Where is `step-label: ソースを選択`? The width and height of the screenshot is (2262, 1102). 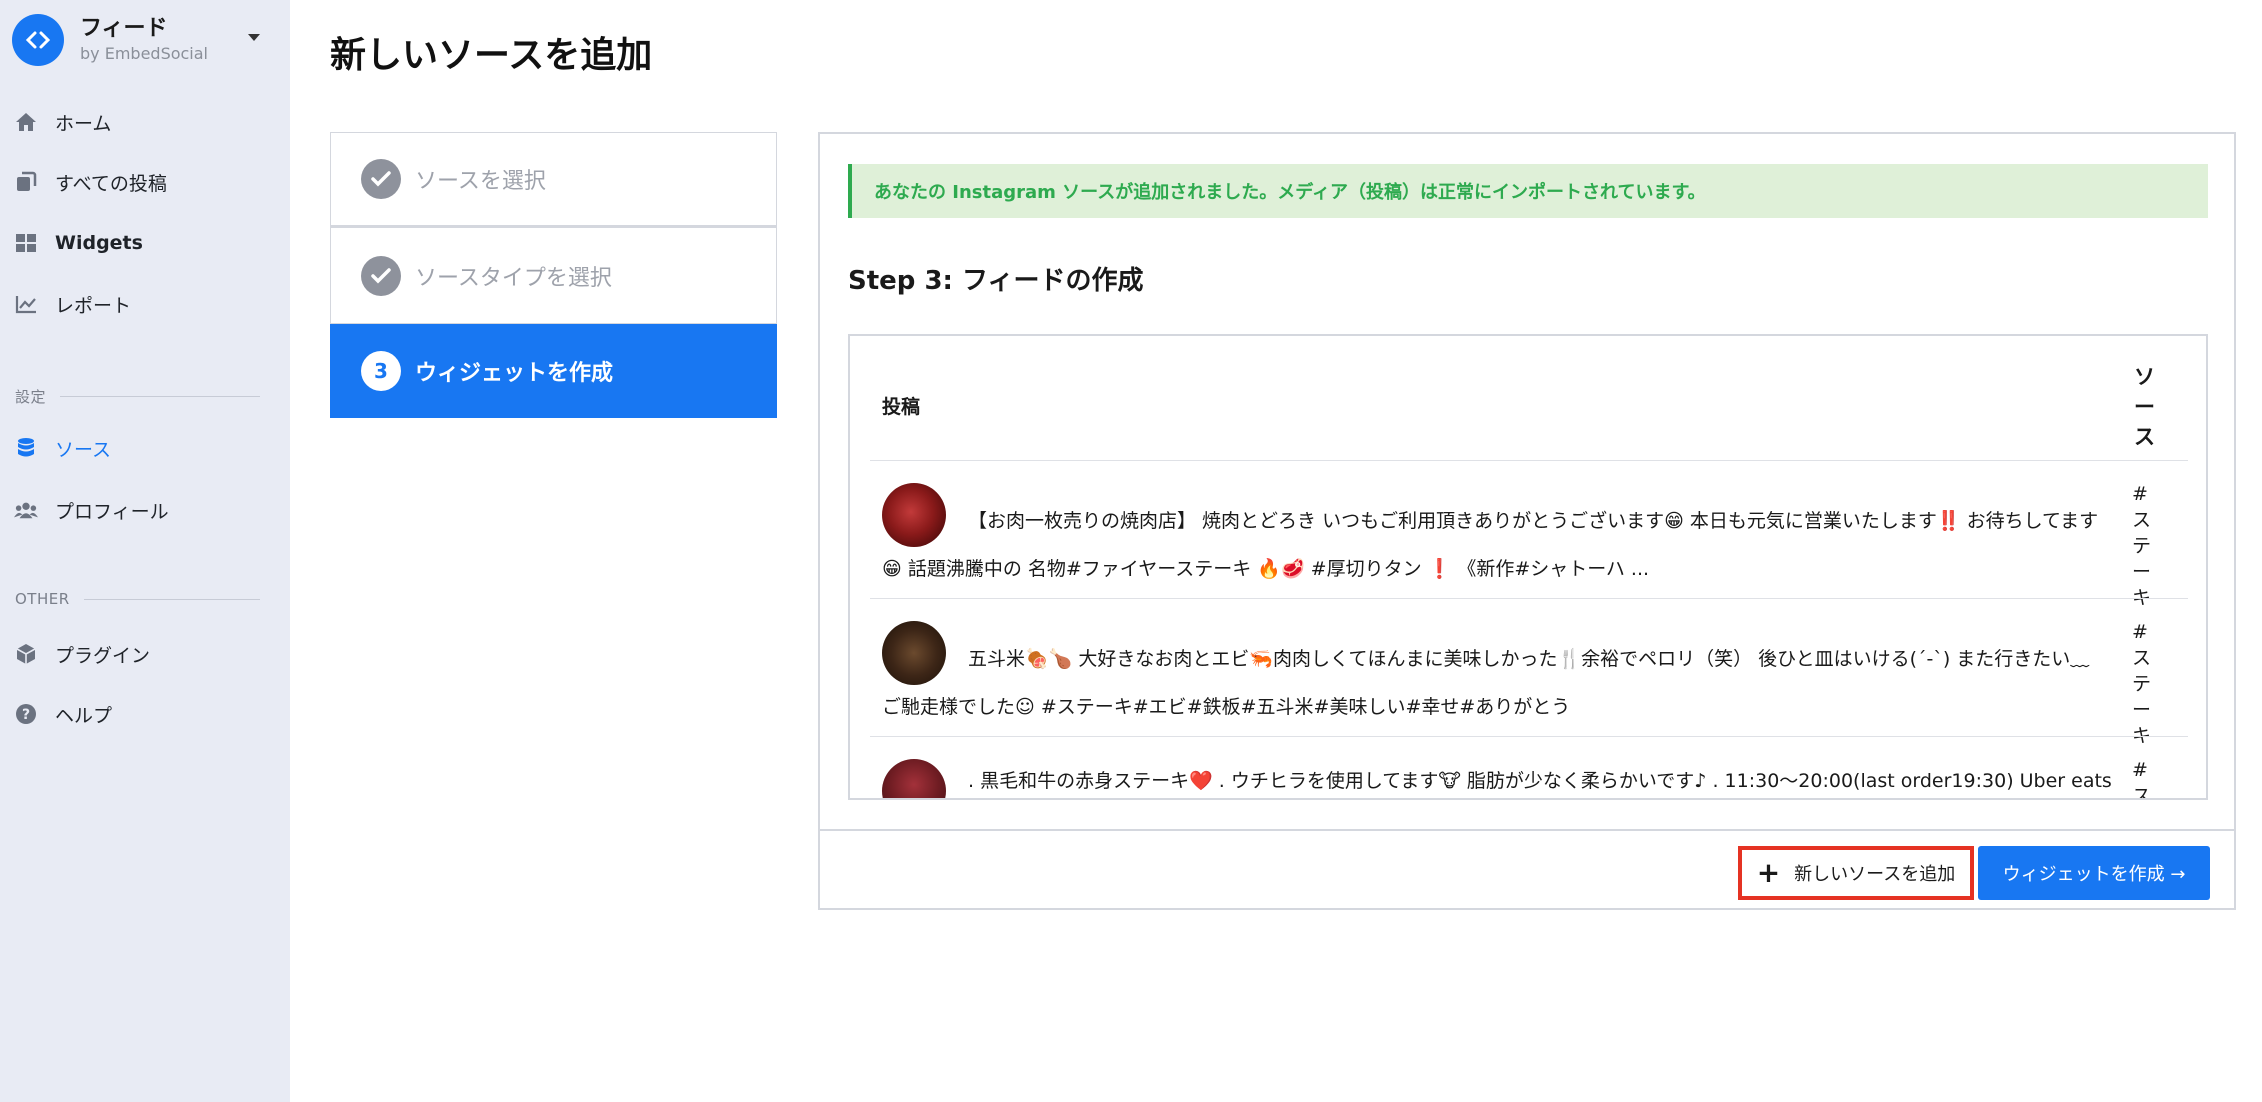
step-label: ソースを選択 is located at coordinates (480, 181).